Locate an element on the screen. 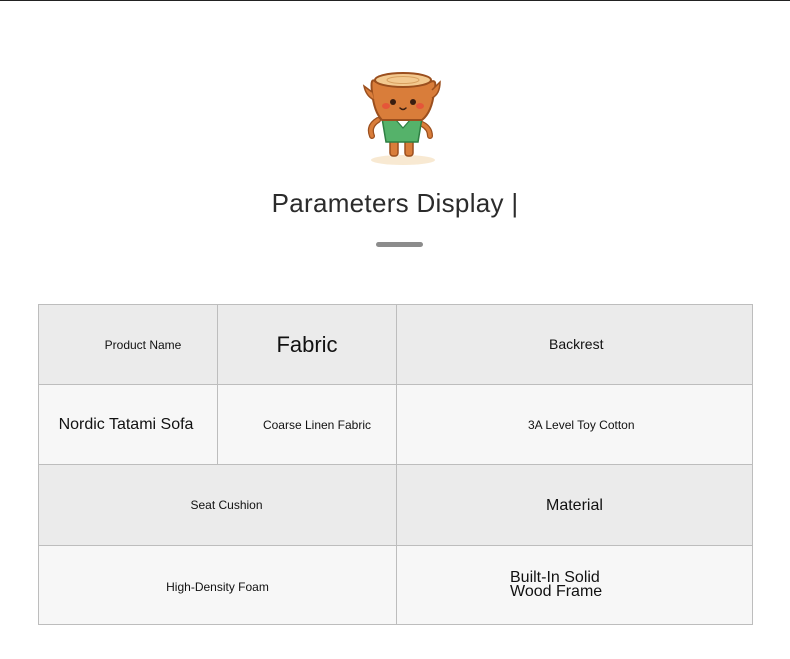 Image resolution: width=790 pixels, height=659 pixels. top-divider is located at coordinates (395, 0).